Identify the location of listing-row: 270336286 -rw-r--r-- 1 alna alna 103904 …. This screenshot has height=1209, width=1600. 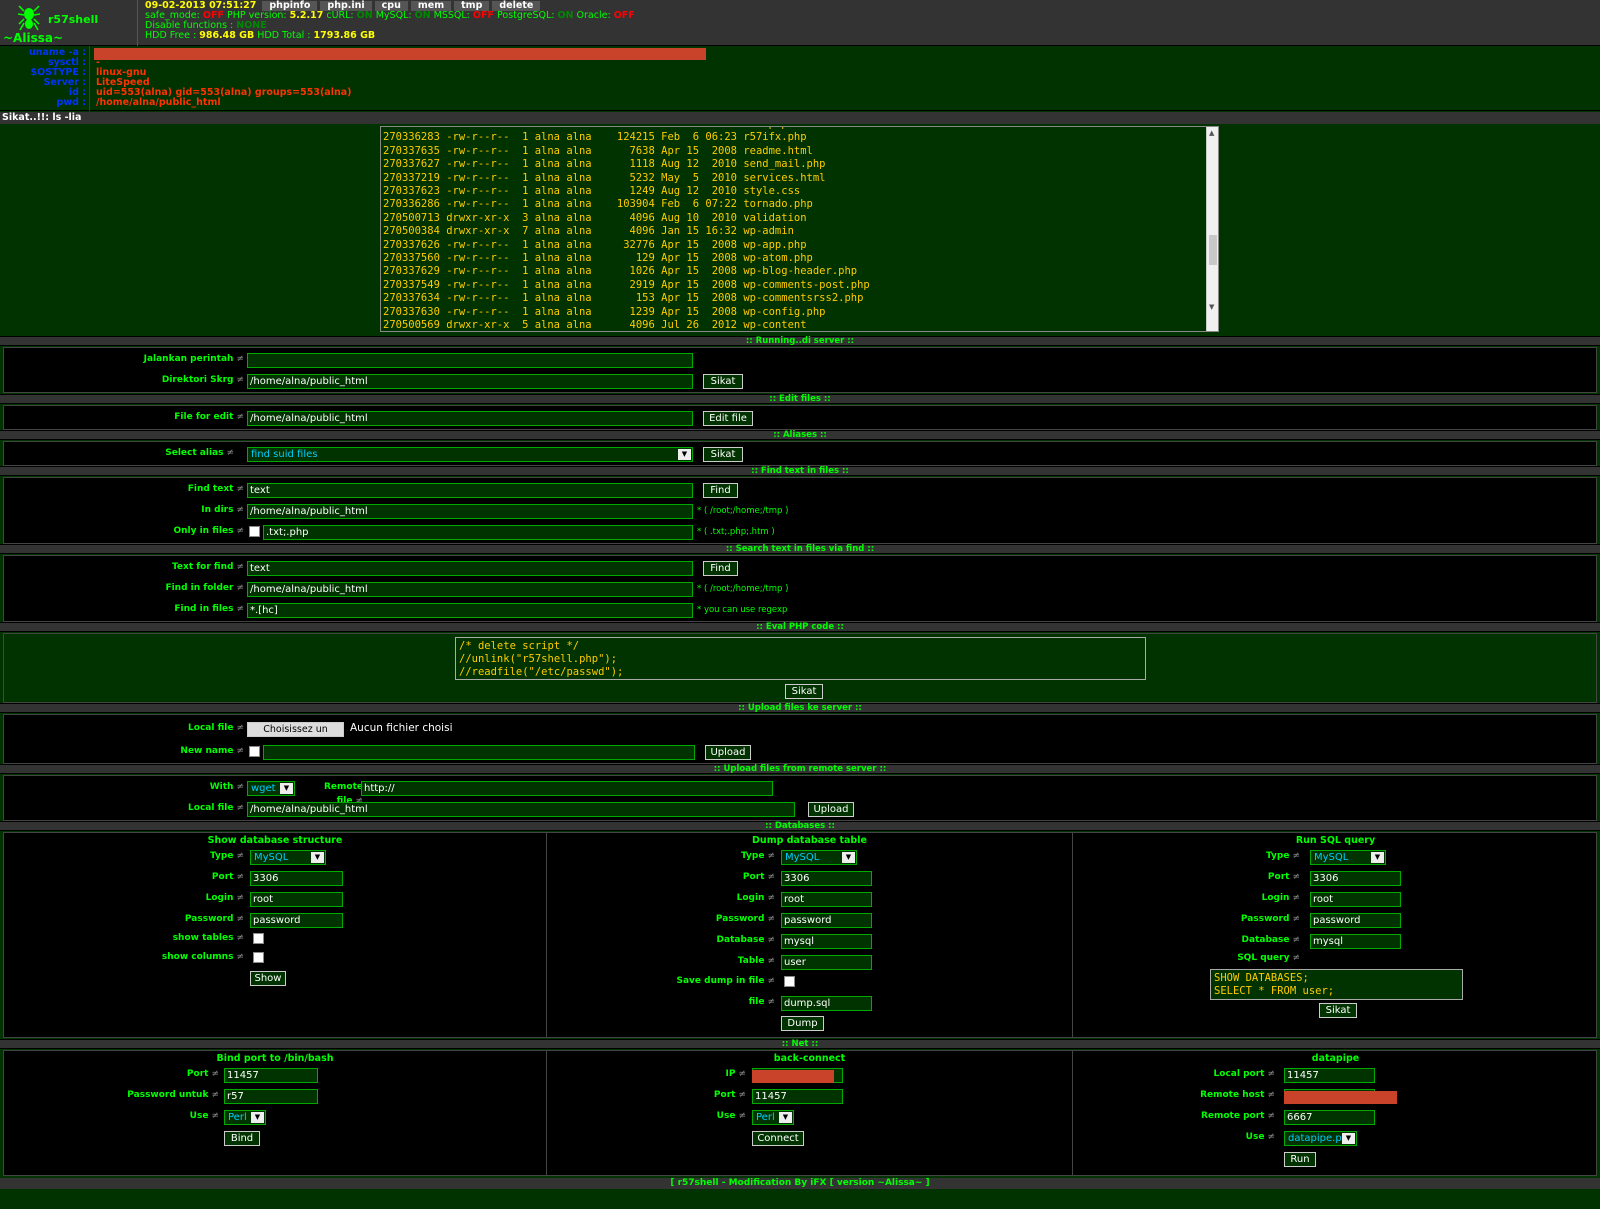
(598, 204).